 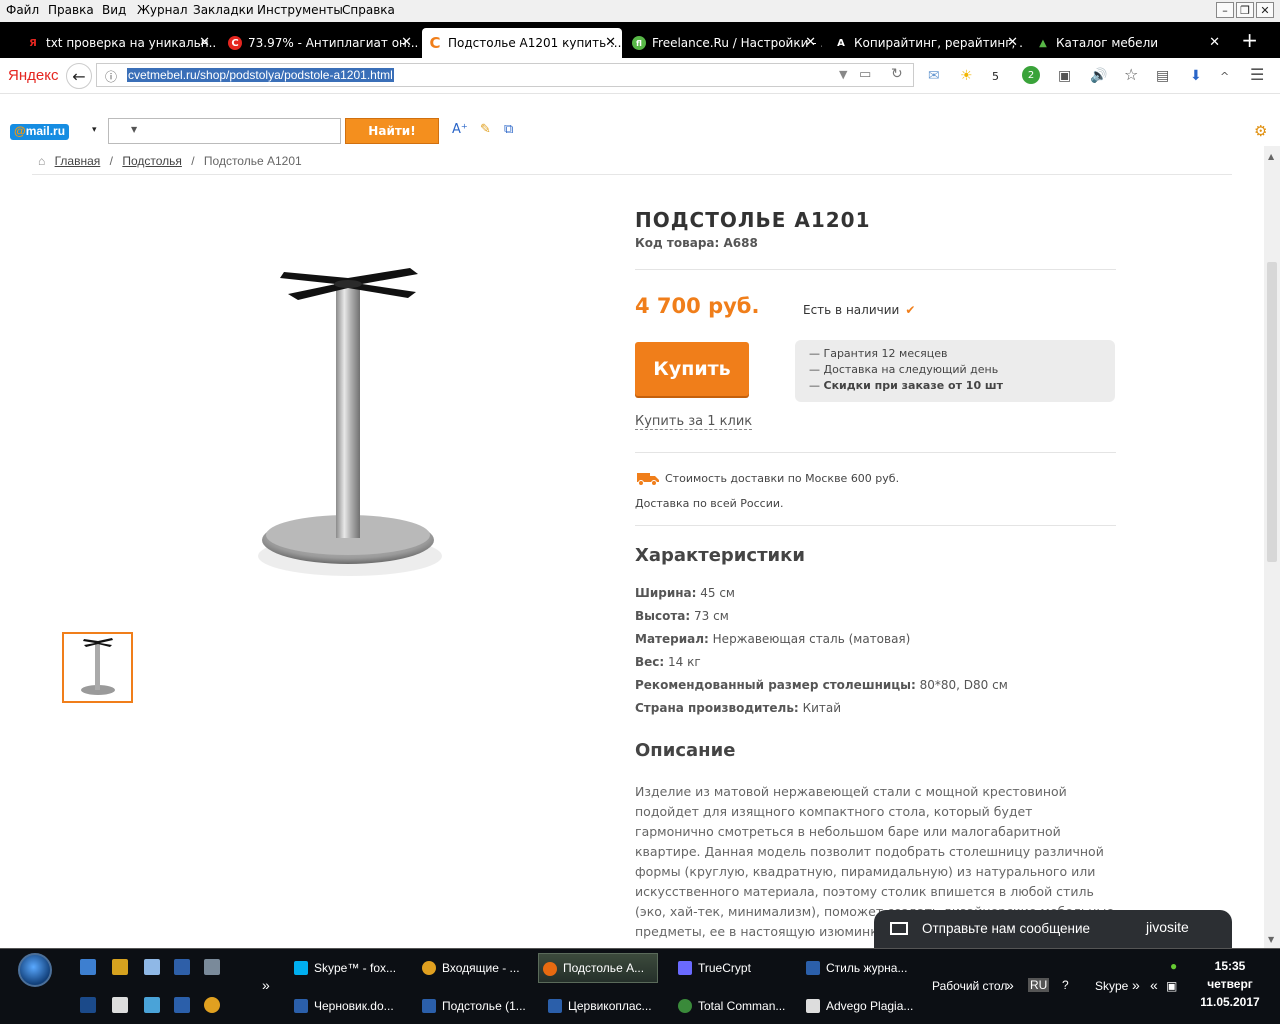 What do you see at coordinates (1065, 985) in the screenshot?
I see `help-icon: ?` at bounding box center [1065, 985].